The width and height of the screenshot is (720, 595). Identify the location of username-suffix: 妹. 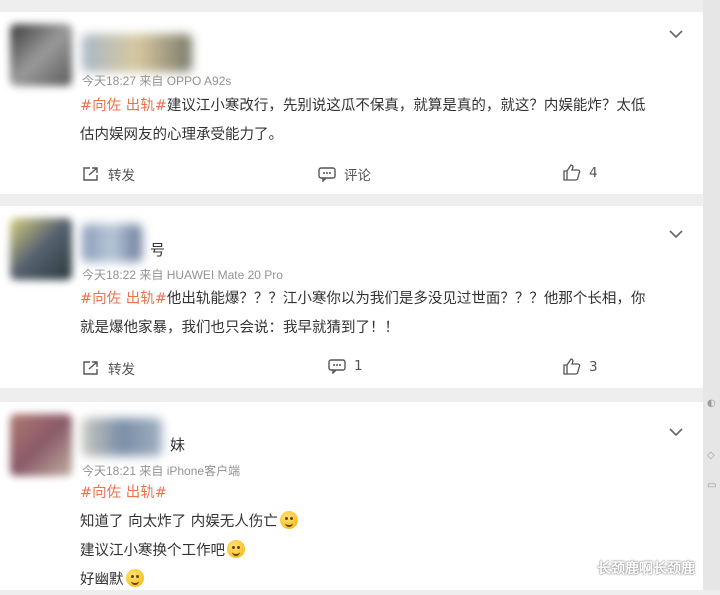
(178, 445).